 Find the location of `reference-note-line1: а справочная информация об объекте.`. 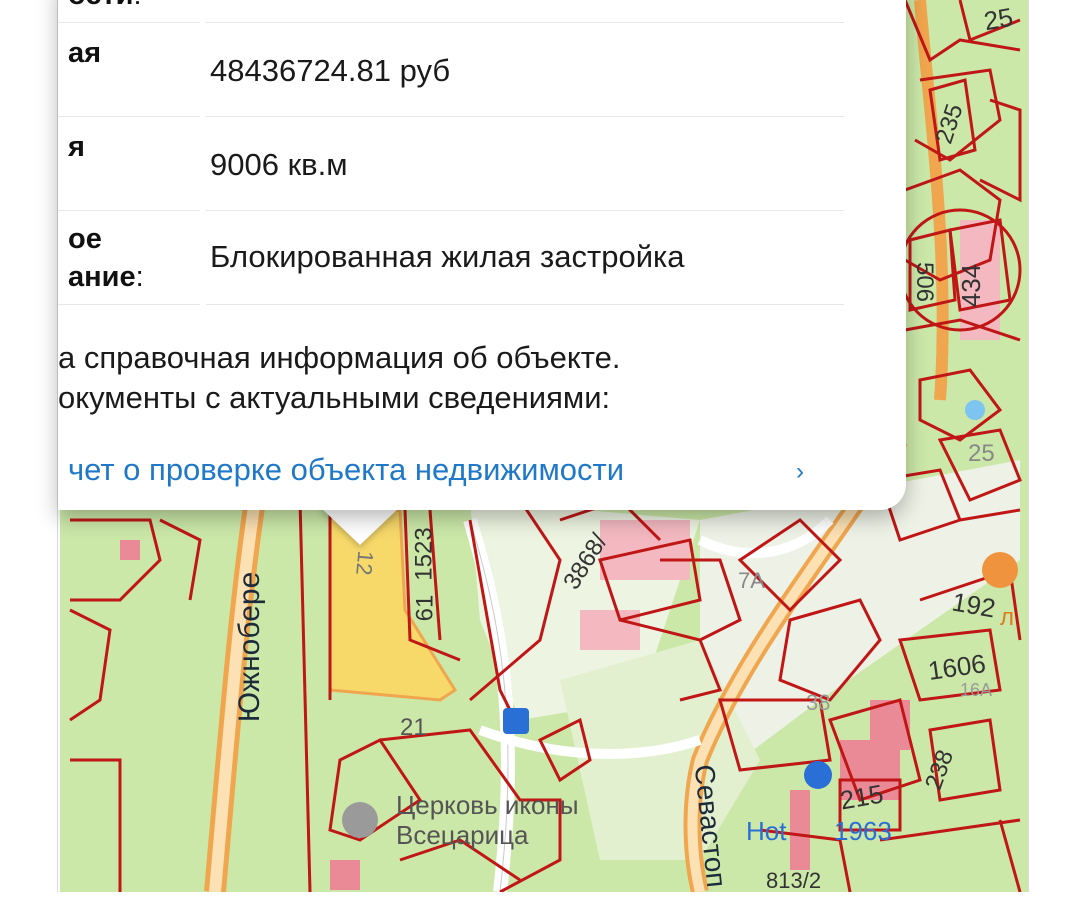

reference-note-line1: а справочная информация об объекте. is located at coordinates (339, 357).